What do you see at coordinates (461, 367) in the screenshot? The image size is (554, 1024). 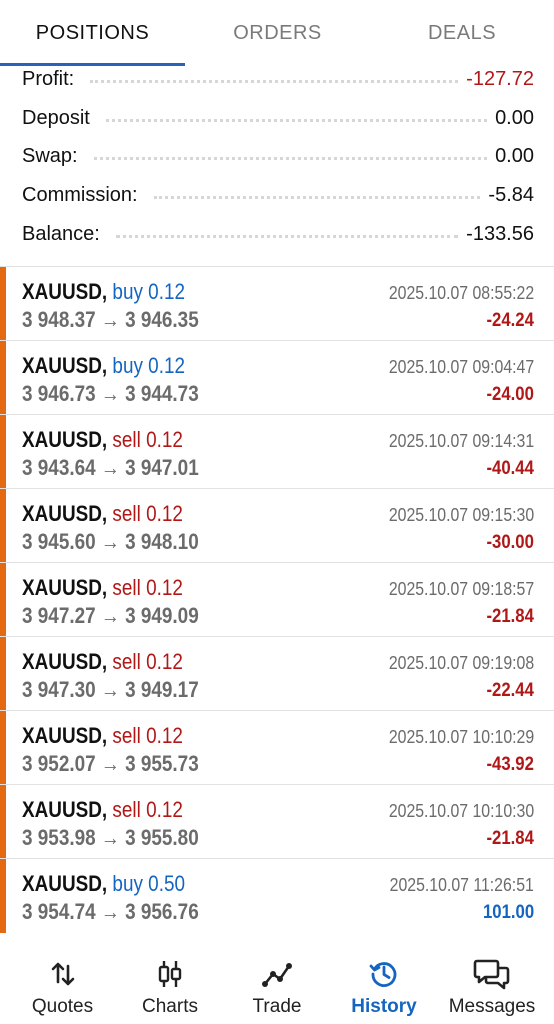 I see `trade-time: 2025.10.07 09:04:47` at bounding box center [461, 367].